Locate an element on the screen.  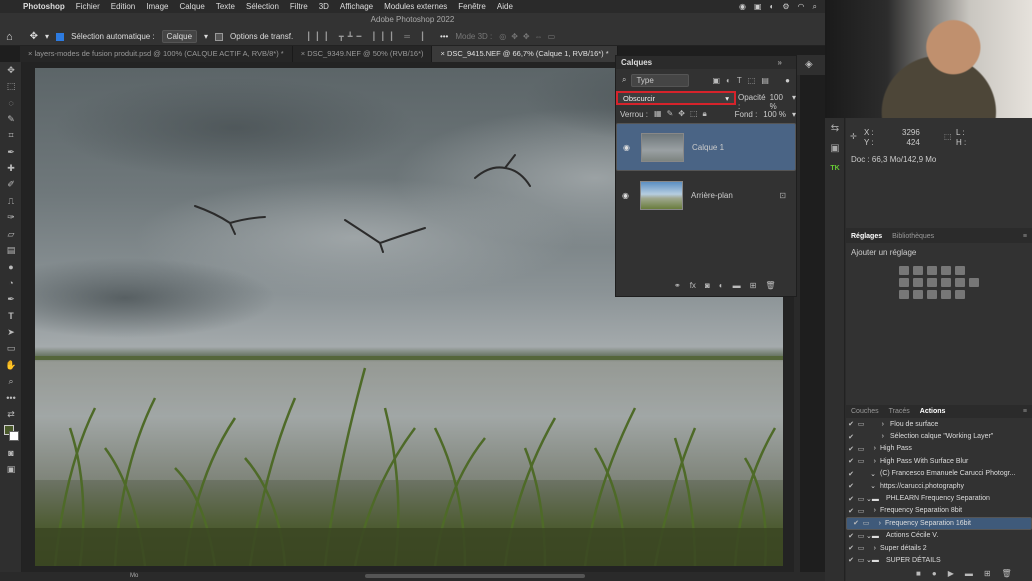
menu-3d: 3D is located at coordinates (324, 6).